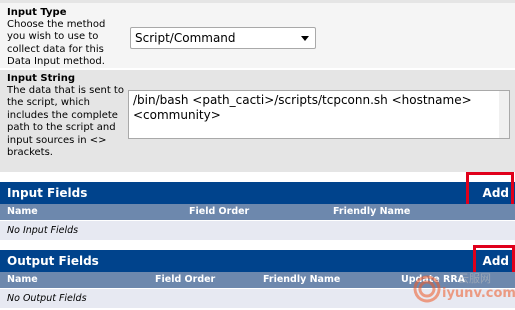 The width and height of the screenshot is (515, 310). I want to click on input-fields-column-header: Name Field Order Friendly Name, so click(257, 212).